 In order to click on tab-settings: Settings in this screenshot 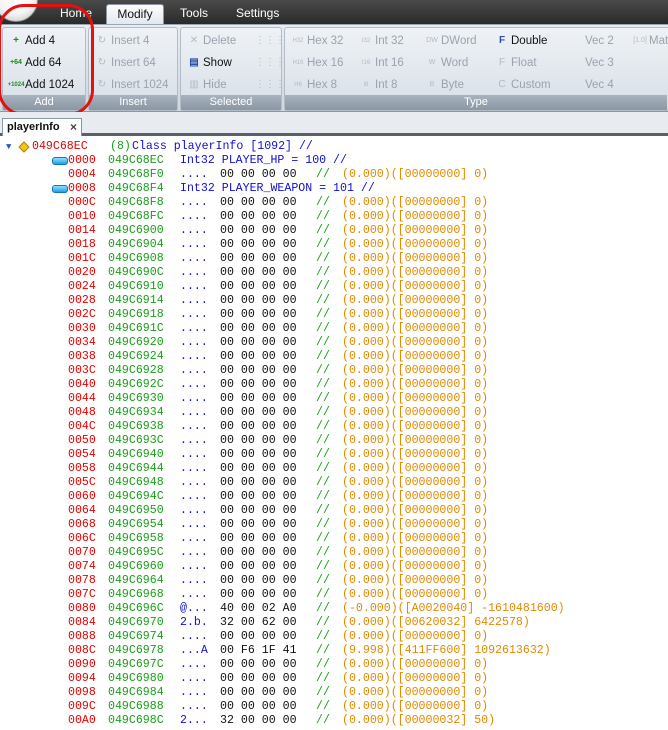, I will do `click(257, 14)`.